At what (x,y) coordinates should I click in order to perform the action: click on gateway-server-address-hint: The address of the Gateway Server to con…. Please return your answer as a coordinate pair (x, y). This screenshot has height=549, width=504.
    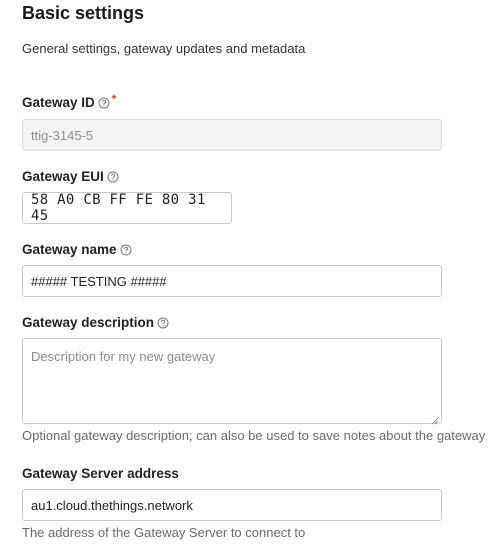
    Looking at the image, I should click on (164, 532).